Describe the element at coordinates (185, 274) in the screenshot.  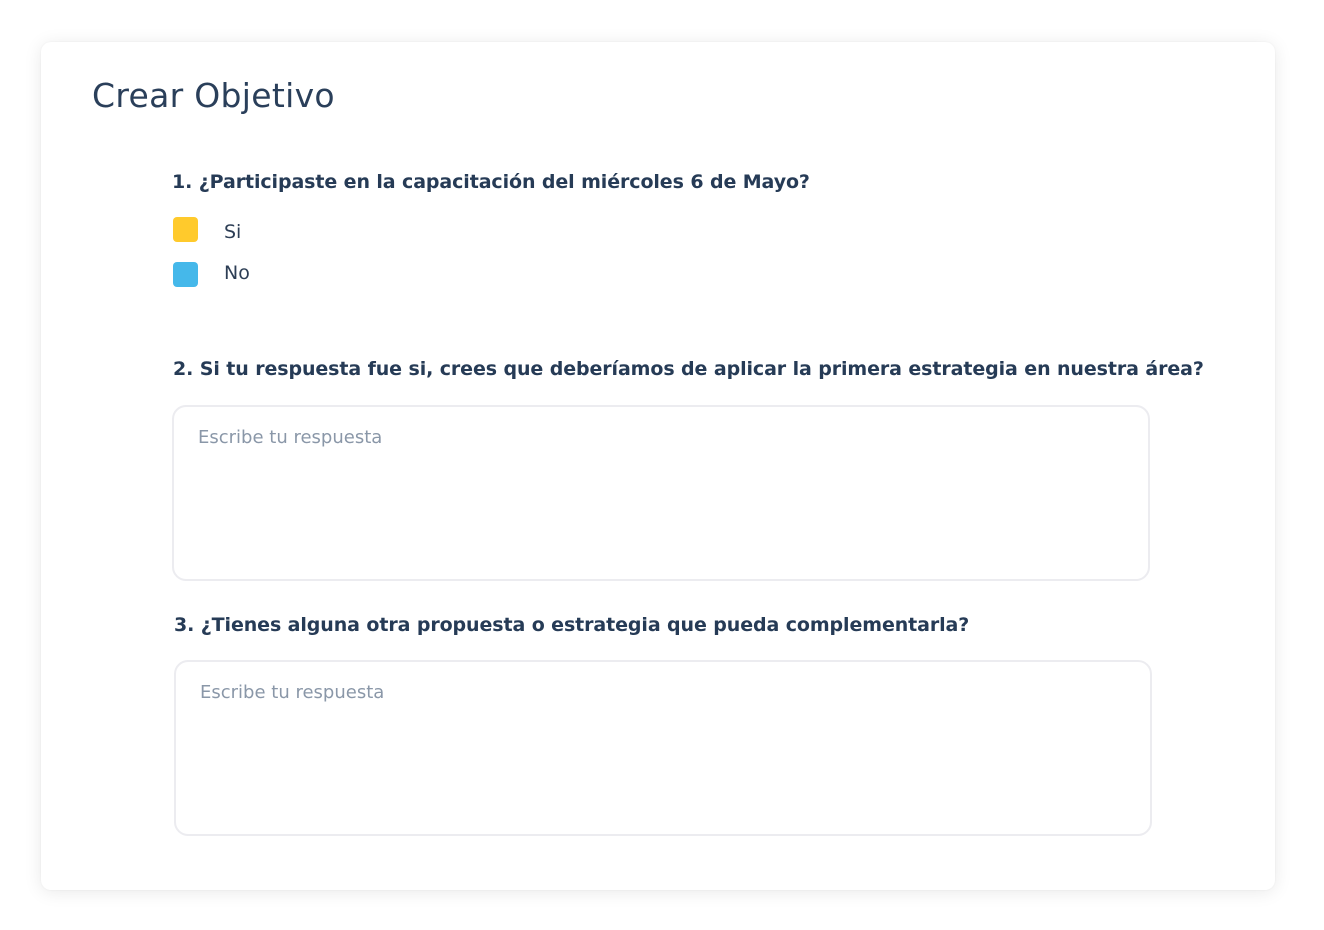
I see `option-no-checkbox` at that location.